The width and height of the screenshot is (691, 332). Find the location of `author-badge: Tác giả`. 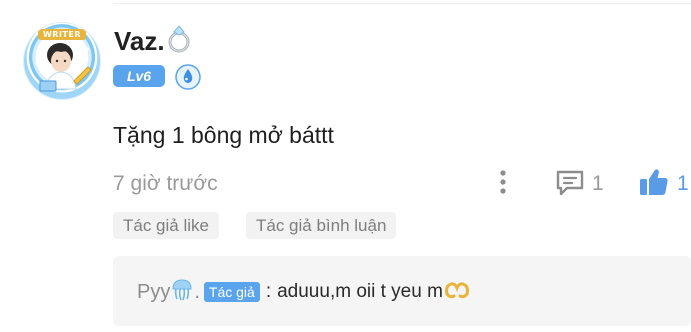

author-badge: Tác giả is located at coordinates (231, 292).